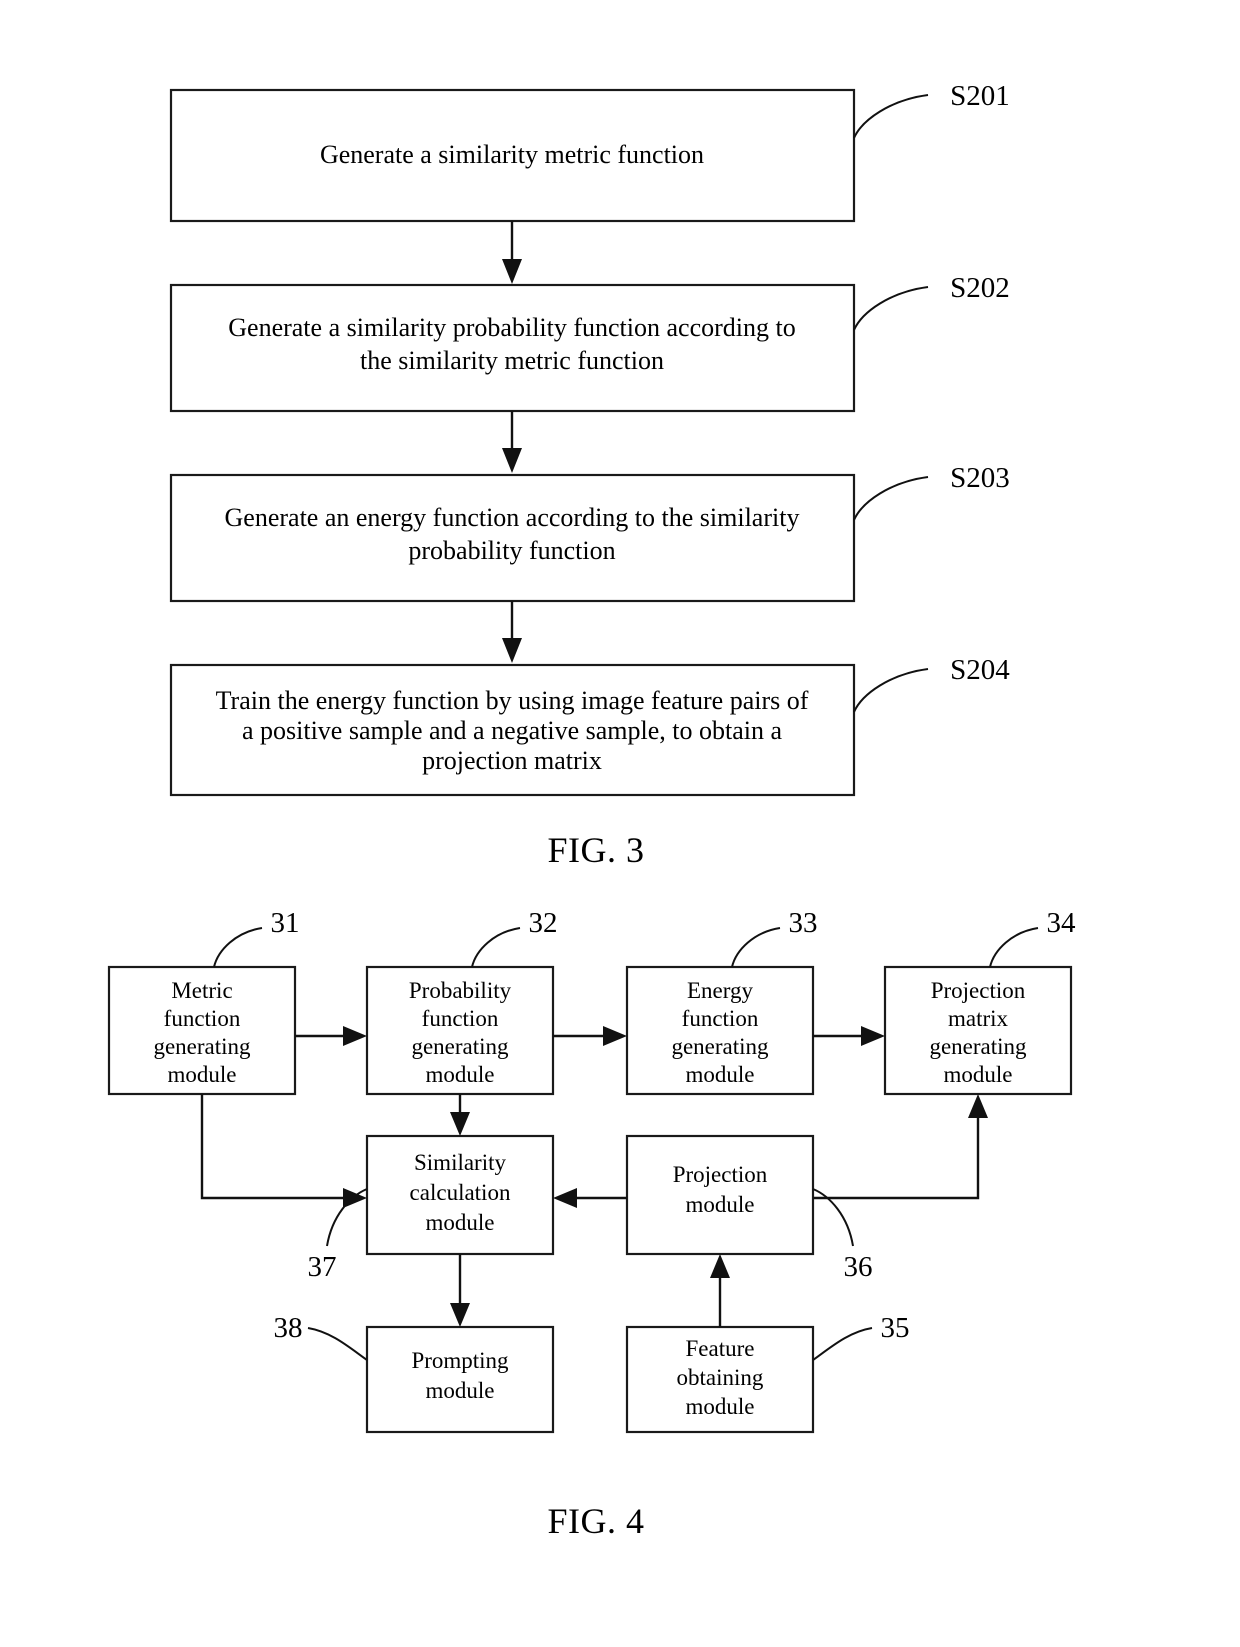 The height and width of the screenshot is (1647, 1240). What do you see at coordinates (460, 1390) in the screenshot?
I see `module-38-line-2: module` at bounding box center [460, 1390].